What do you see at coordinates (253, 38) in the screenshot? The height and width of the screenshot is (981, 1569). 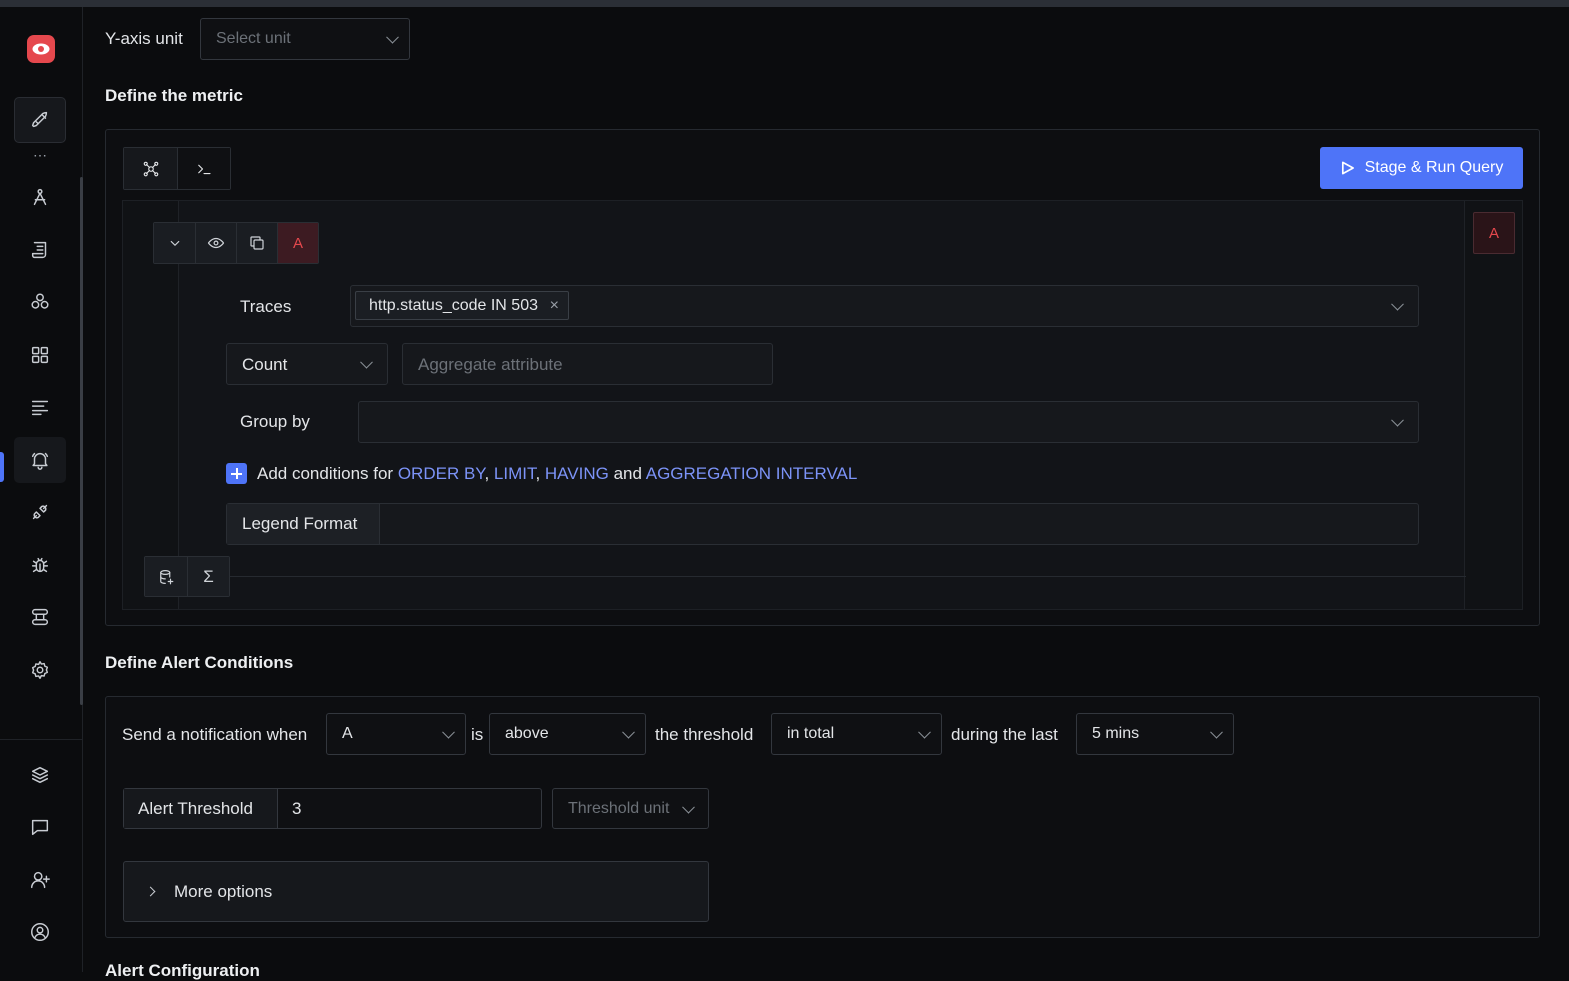 I see `y-axis-unit-placeholder: Select unit` at bounding box center [253, 38].